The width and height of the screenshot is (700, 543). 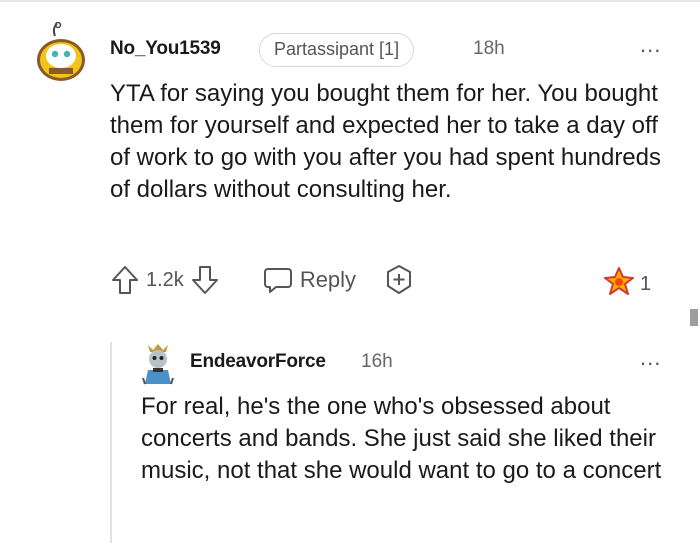 What do you see at coordinates (646, 284) in the screenshot?
I see `award-count: 1` at bounding box center [646, 284].